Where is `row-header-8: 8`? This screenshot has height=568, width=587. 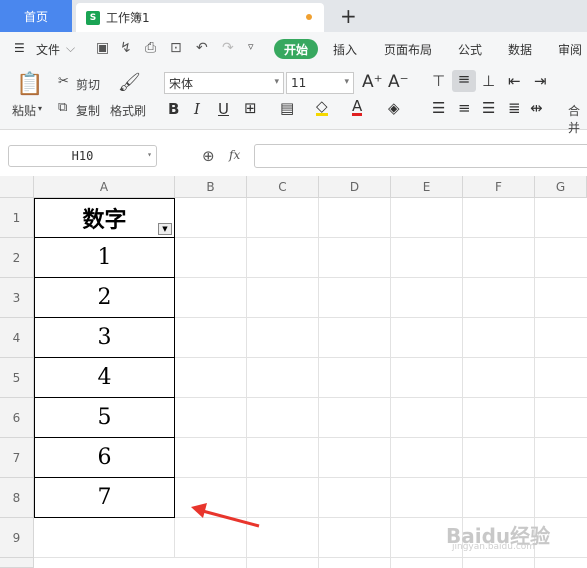 row-header-8: 8 is located at coordinates (17, 498).